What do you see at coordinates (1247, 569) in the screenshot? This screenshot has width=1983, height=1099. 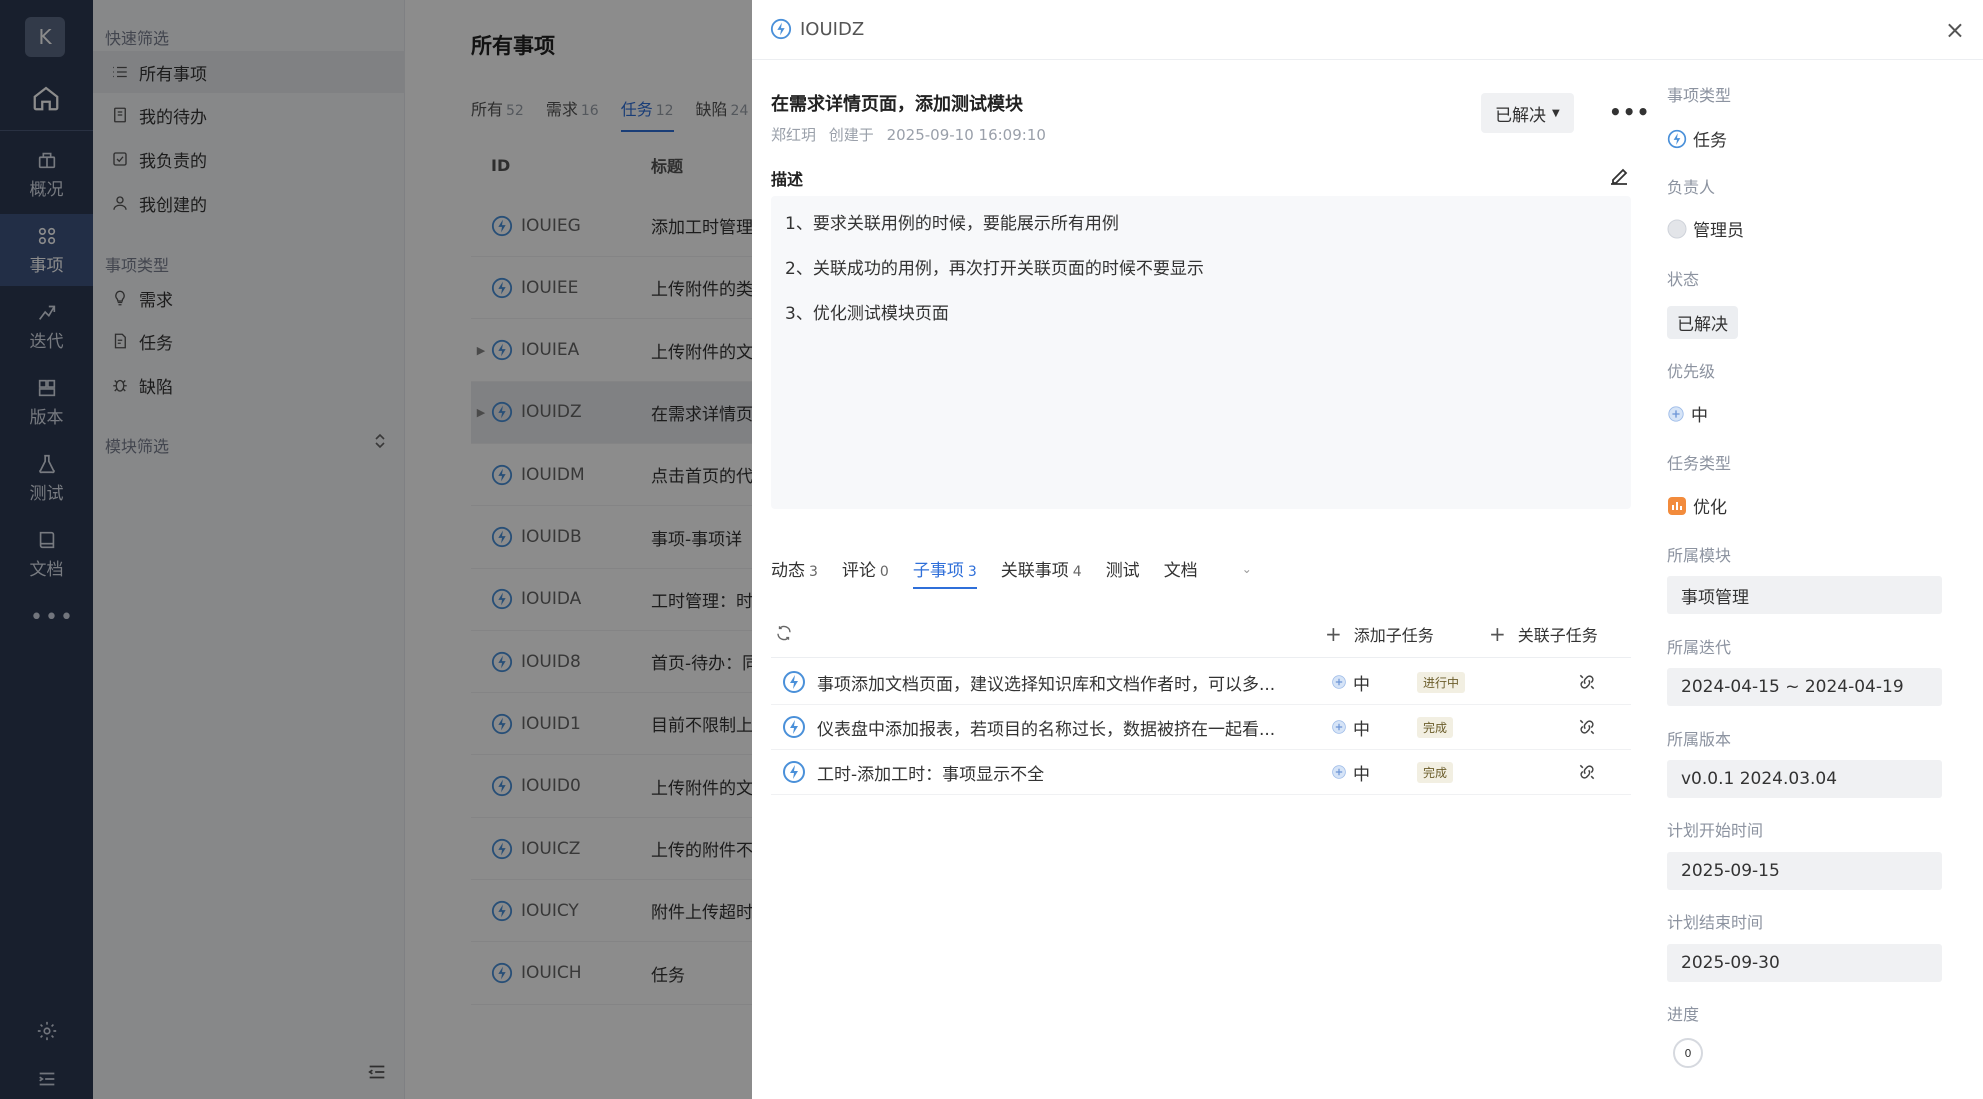 I see `chevron-down-icon: ⌄` at bounding box center [1247, 569].